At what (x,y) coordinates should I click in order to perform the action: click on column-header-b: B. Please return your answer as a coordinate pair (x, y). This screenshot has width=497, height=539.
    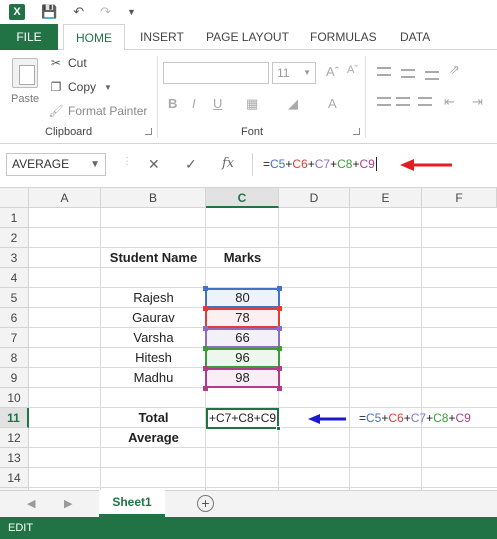
    Looking at the image, I should click on (153, 198).